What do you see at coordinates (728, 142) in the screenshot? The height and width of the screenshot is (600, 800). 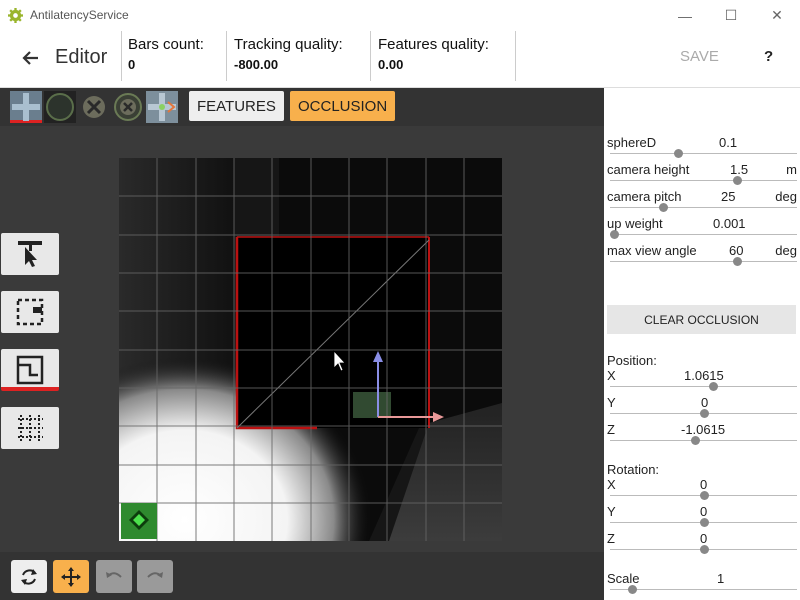 I see `sphered-value: 0.1` at bounding box center [728, 142].